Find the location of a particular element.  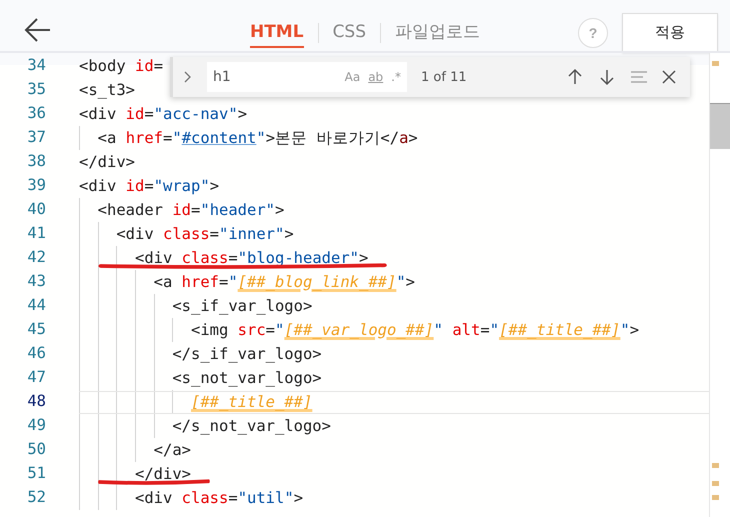

line-number: 47 is located at coordinates (36, 377).